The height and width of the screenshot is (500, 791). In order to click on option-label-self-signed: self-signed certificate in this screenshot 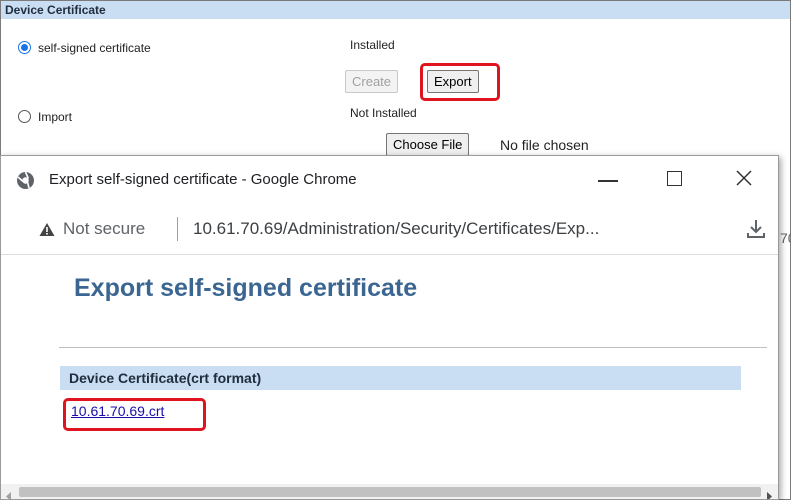, I will do `click(94, 48)`.